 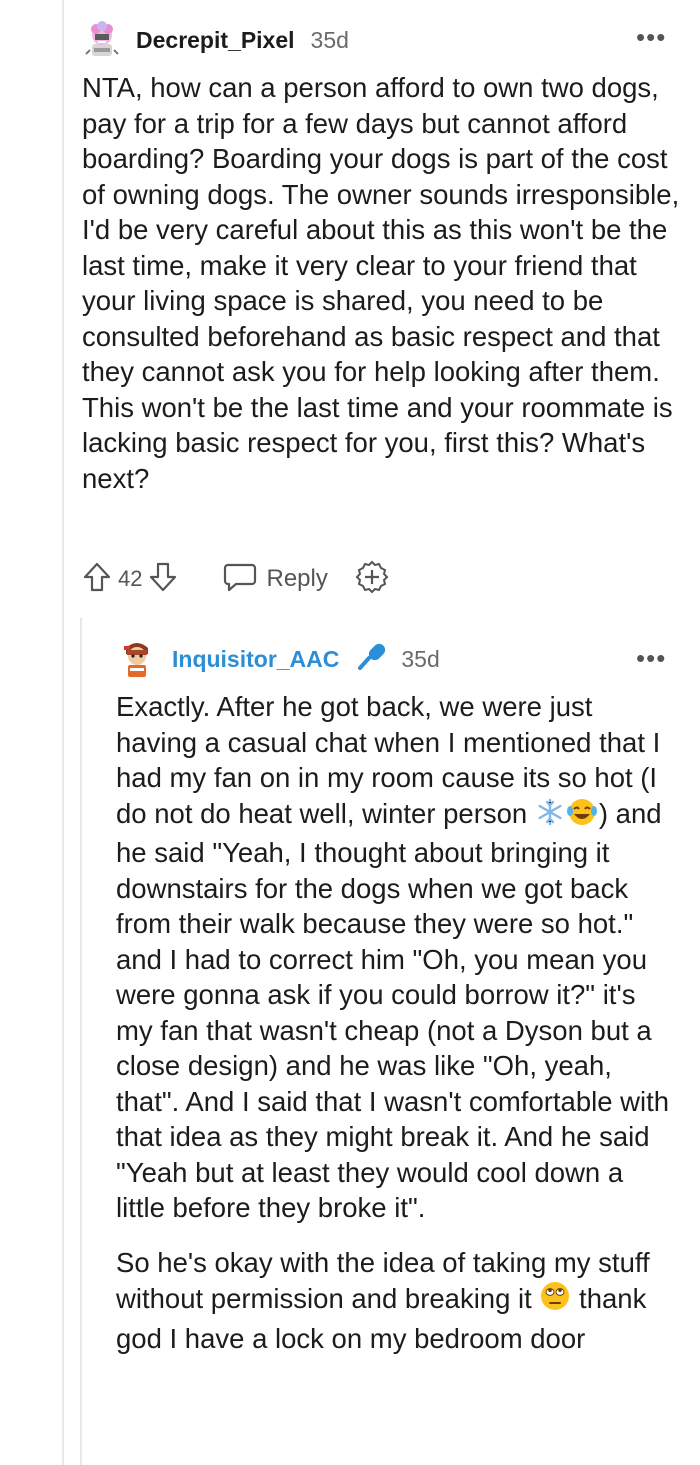 What do you see at coordinates (372, 579) in the screenshot?
I see `award-icon` at bounding box center [372, 579].